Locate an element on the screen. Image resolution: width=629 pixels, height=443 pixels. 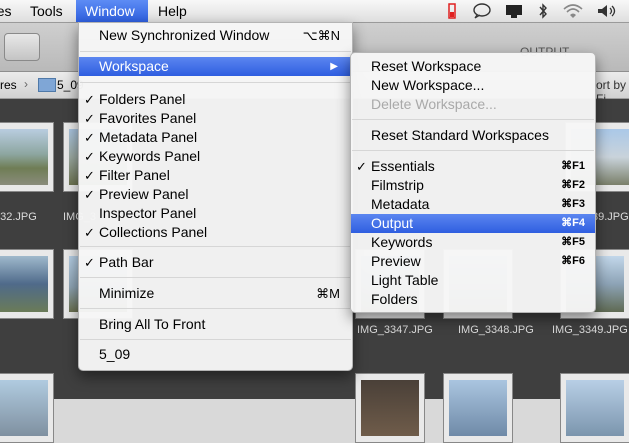
menu-item-label: Preview Panel is located at coordinates (144, 194).